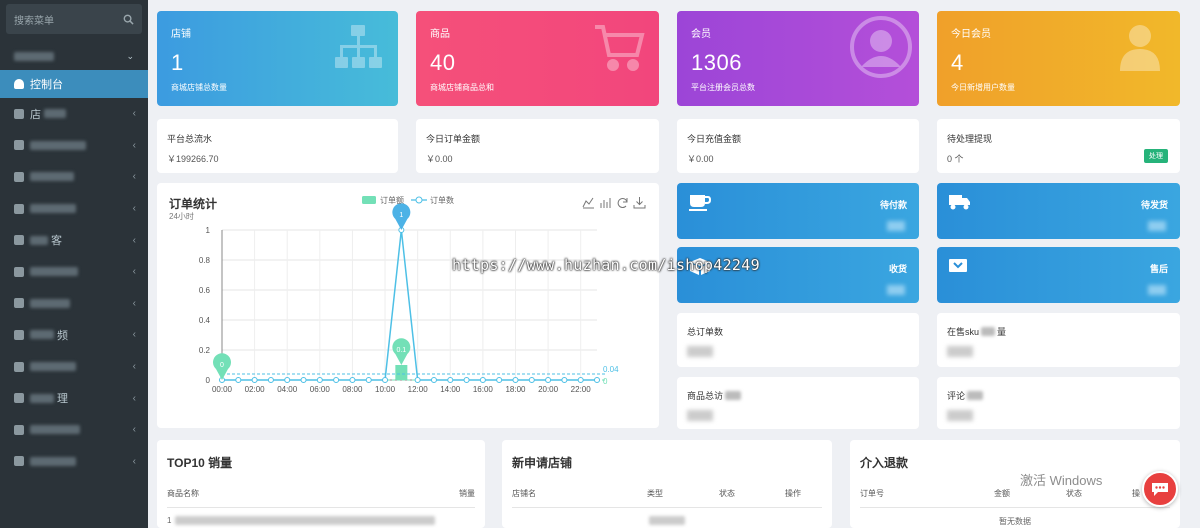  I want to click on line-icon, so click(588, 203).